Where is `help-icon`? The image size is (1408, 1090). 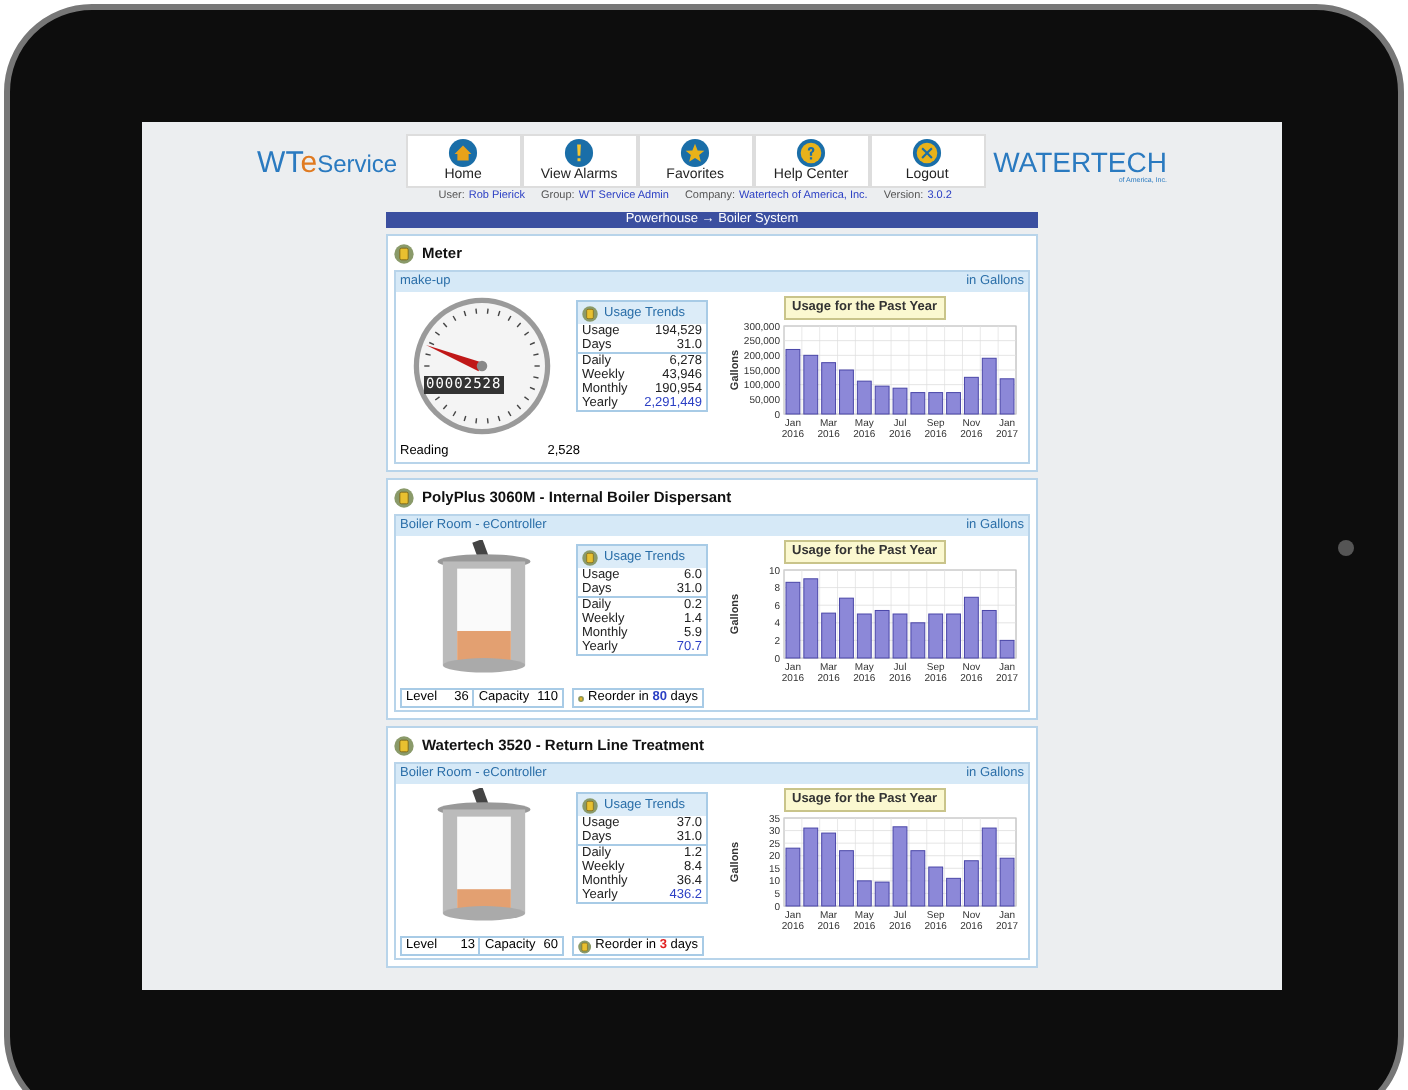 help-icon is located at coordinates (811, 153).